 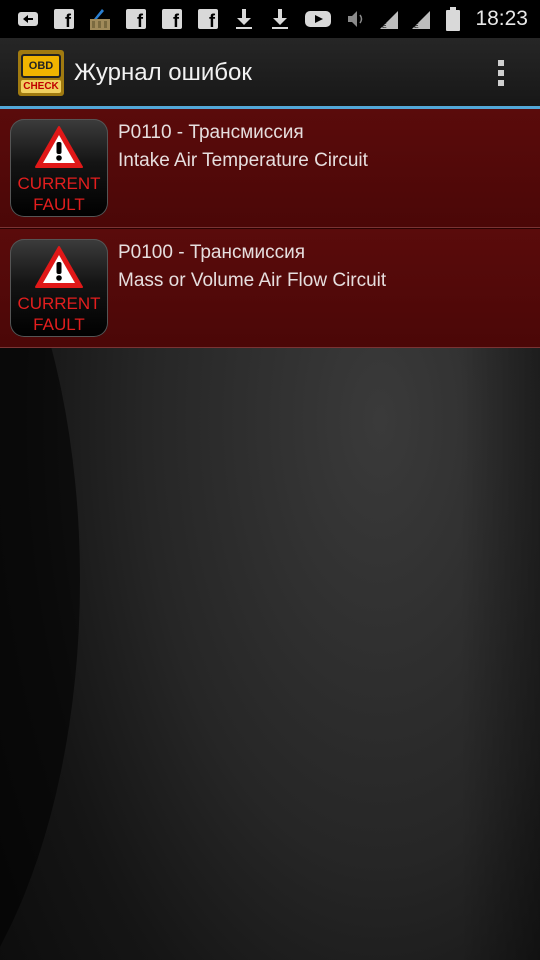 I want to click on status-bar: f f f f E E 18:23, so click(x=270, y=19).